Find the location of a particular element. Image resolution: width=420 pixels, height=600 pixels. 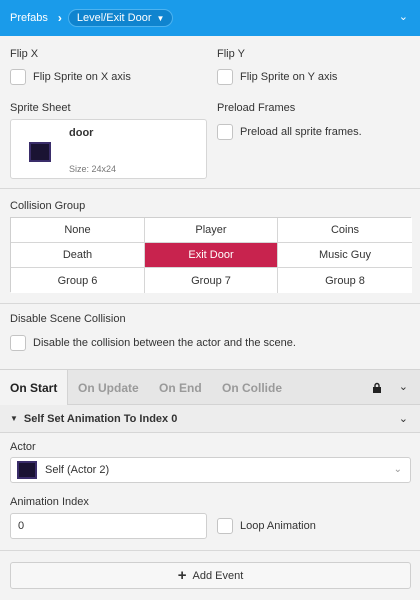

tab-on-start: On Start is located at coordinates (34, 387).